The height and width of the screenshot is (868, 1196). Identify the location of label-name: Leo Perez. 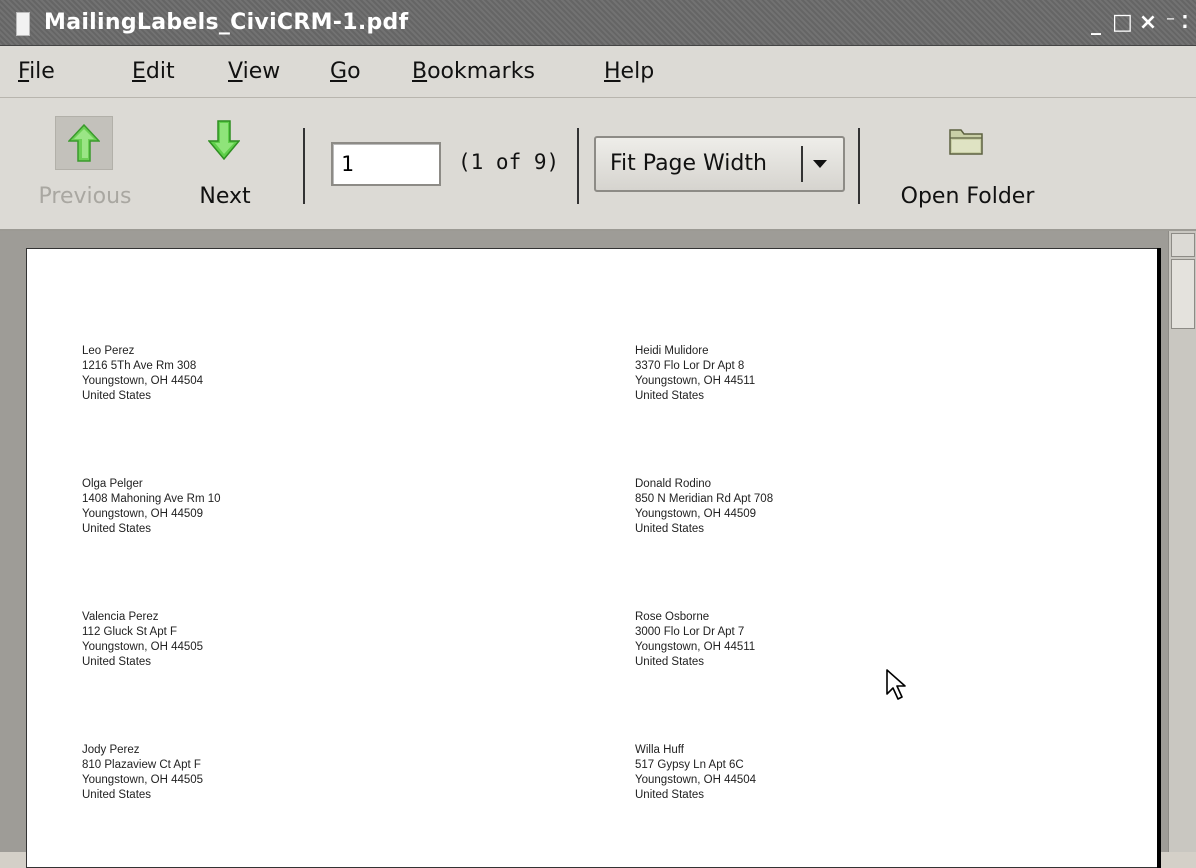
(108, 351).